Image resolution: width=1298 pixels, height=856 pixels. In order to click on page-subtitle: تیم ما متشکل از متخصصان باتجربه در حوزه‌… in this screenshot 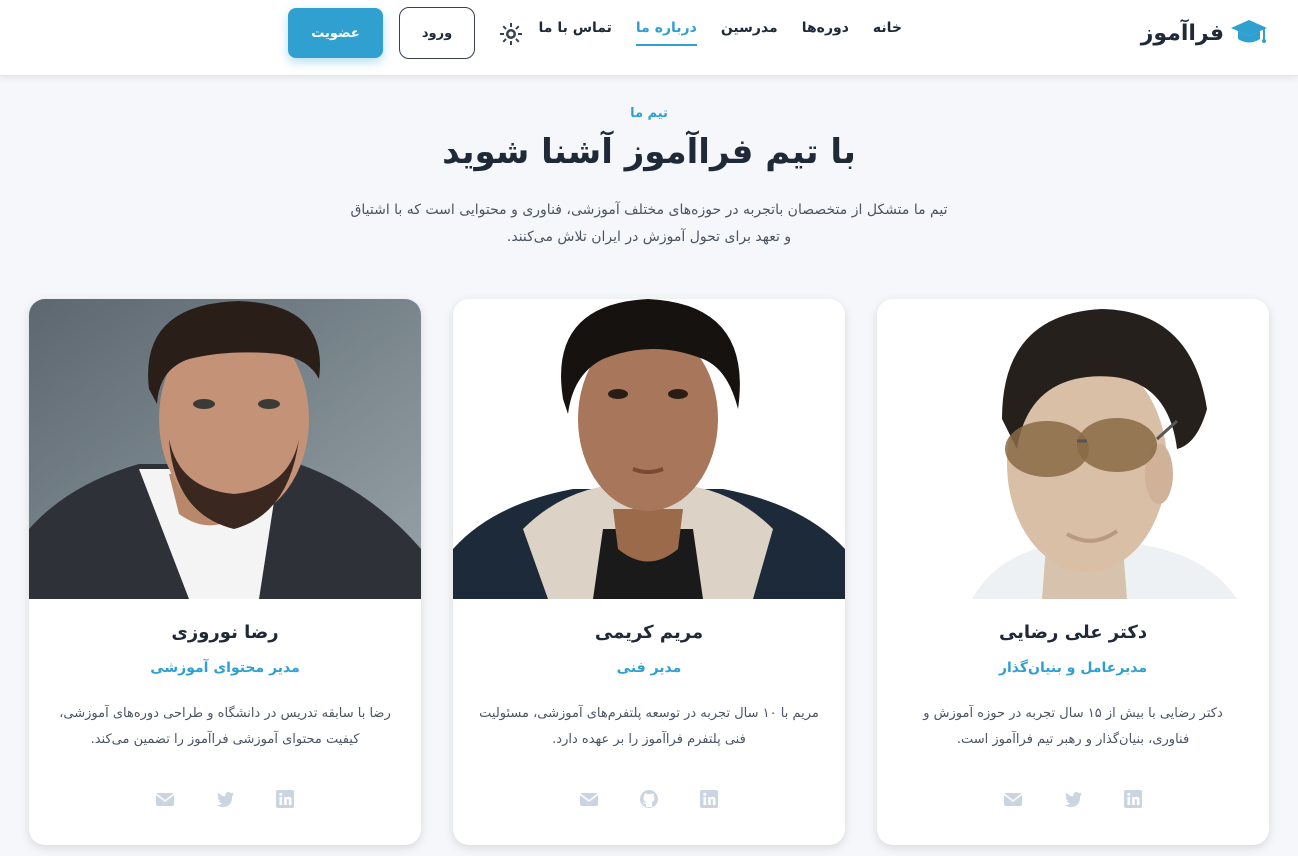, I will do `click(649, 223)`.